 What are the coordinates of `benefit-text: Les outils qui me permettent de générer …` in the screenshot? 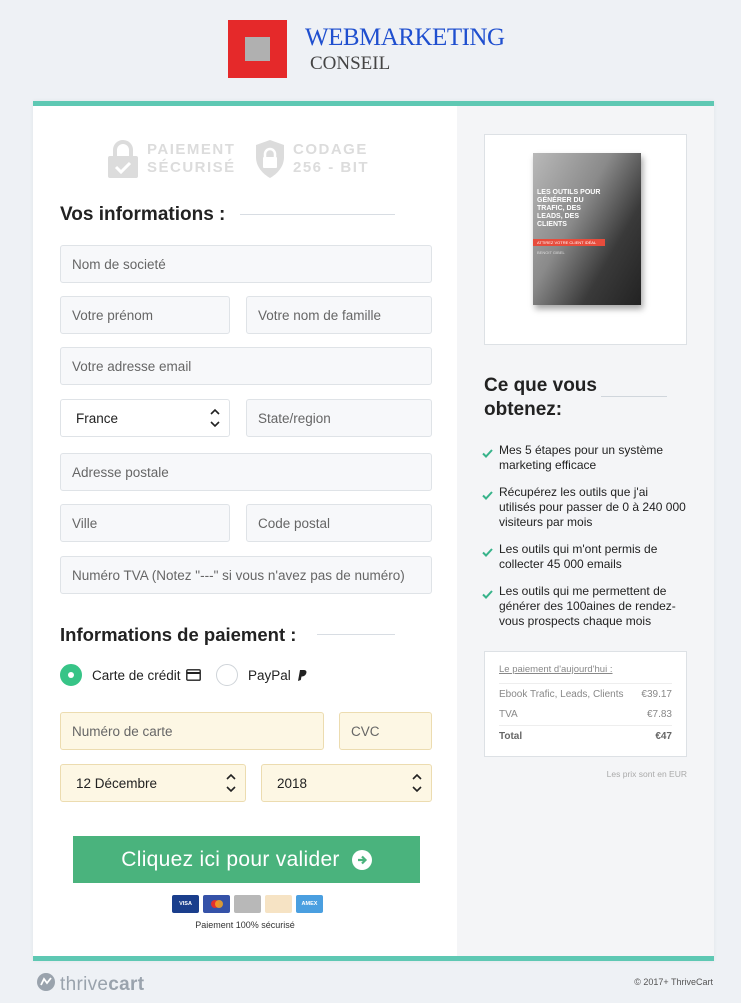 It's located at (587, 606).